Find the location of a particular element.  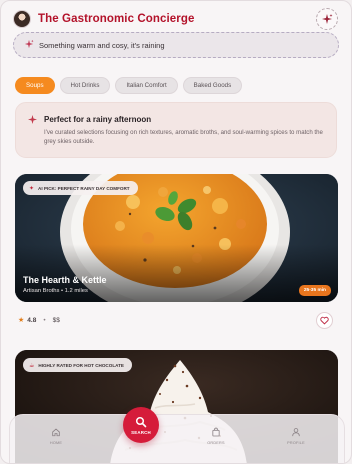

nav-home: HOME is located at coordinates (56, 436).